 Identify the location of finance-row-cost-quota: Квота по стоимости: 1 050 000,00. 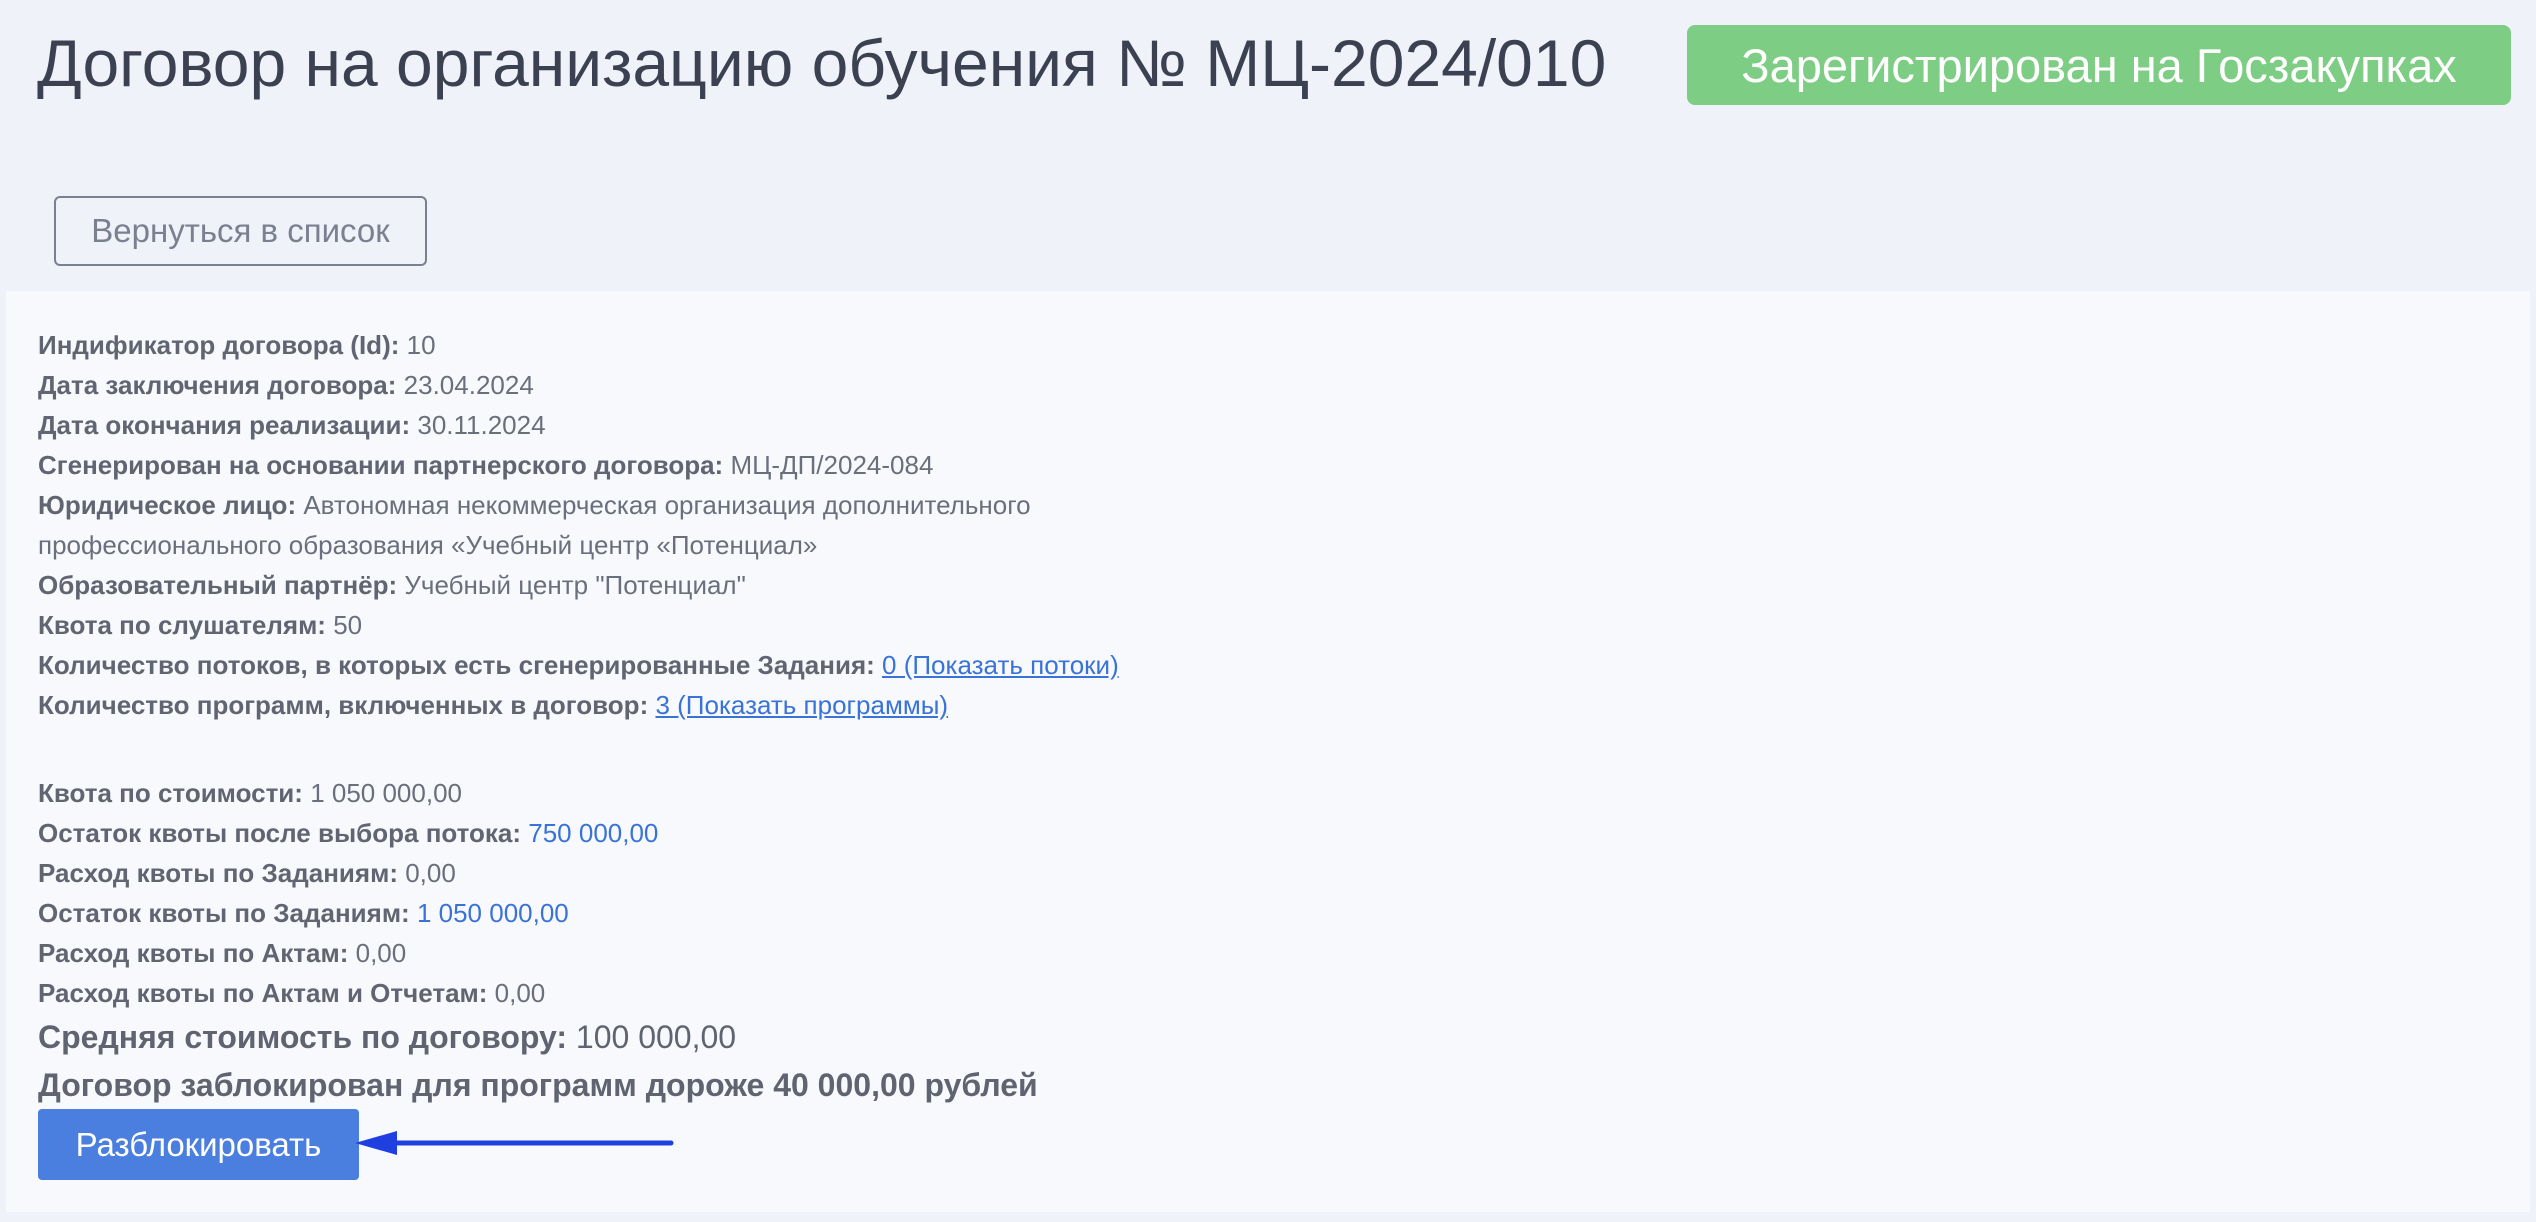
(608, 793).